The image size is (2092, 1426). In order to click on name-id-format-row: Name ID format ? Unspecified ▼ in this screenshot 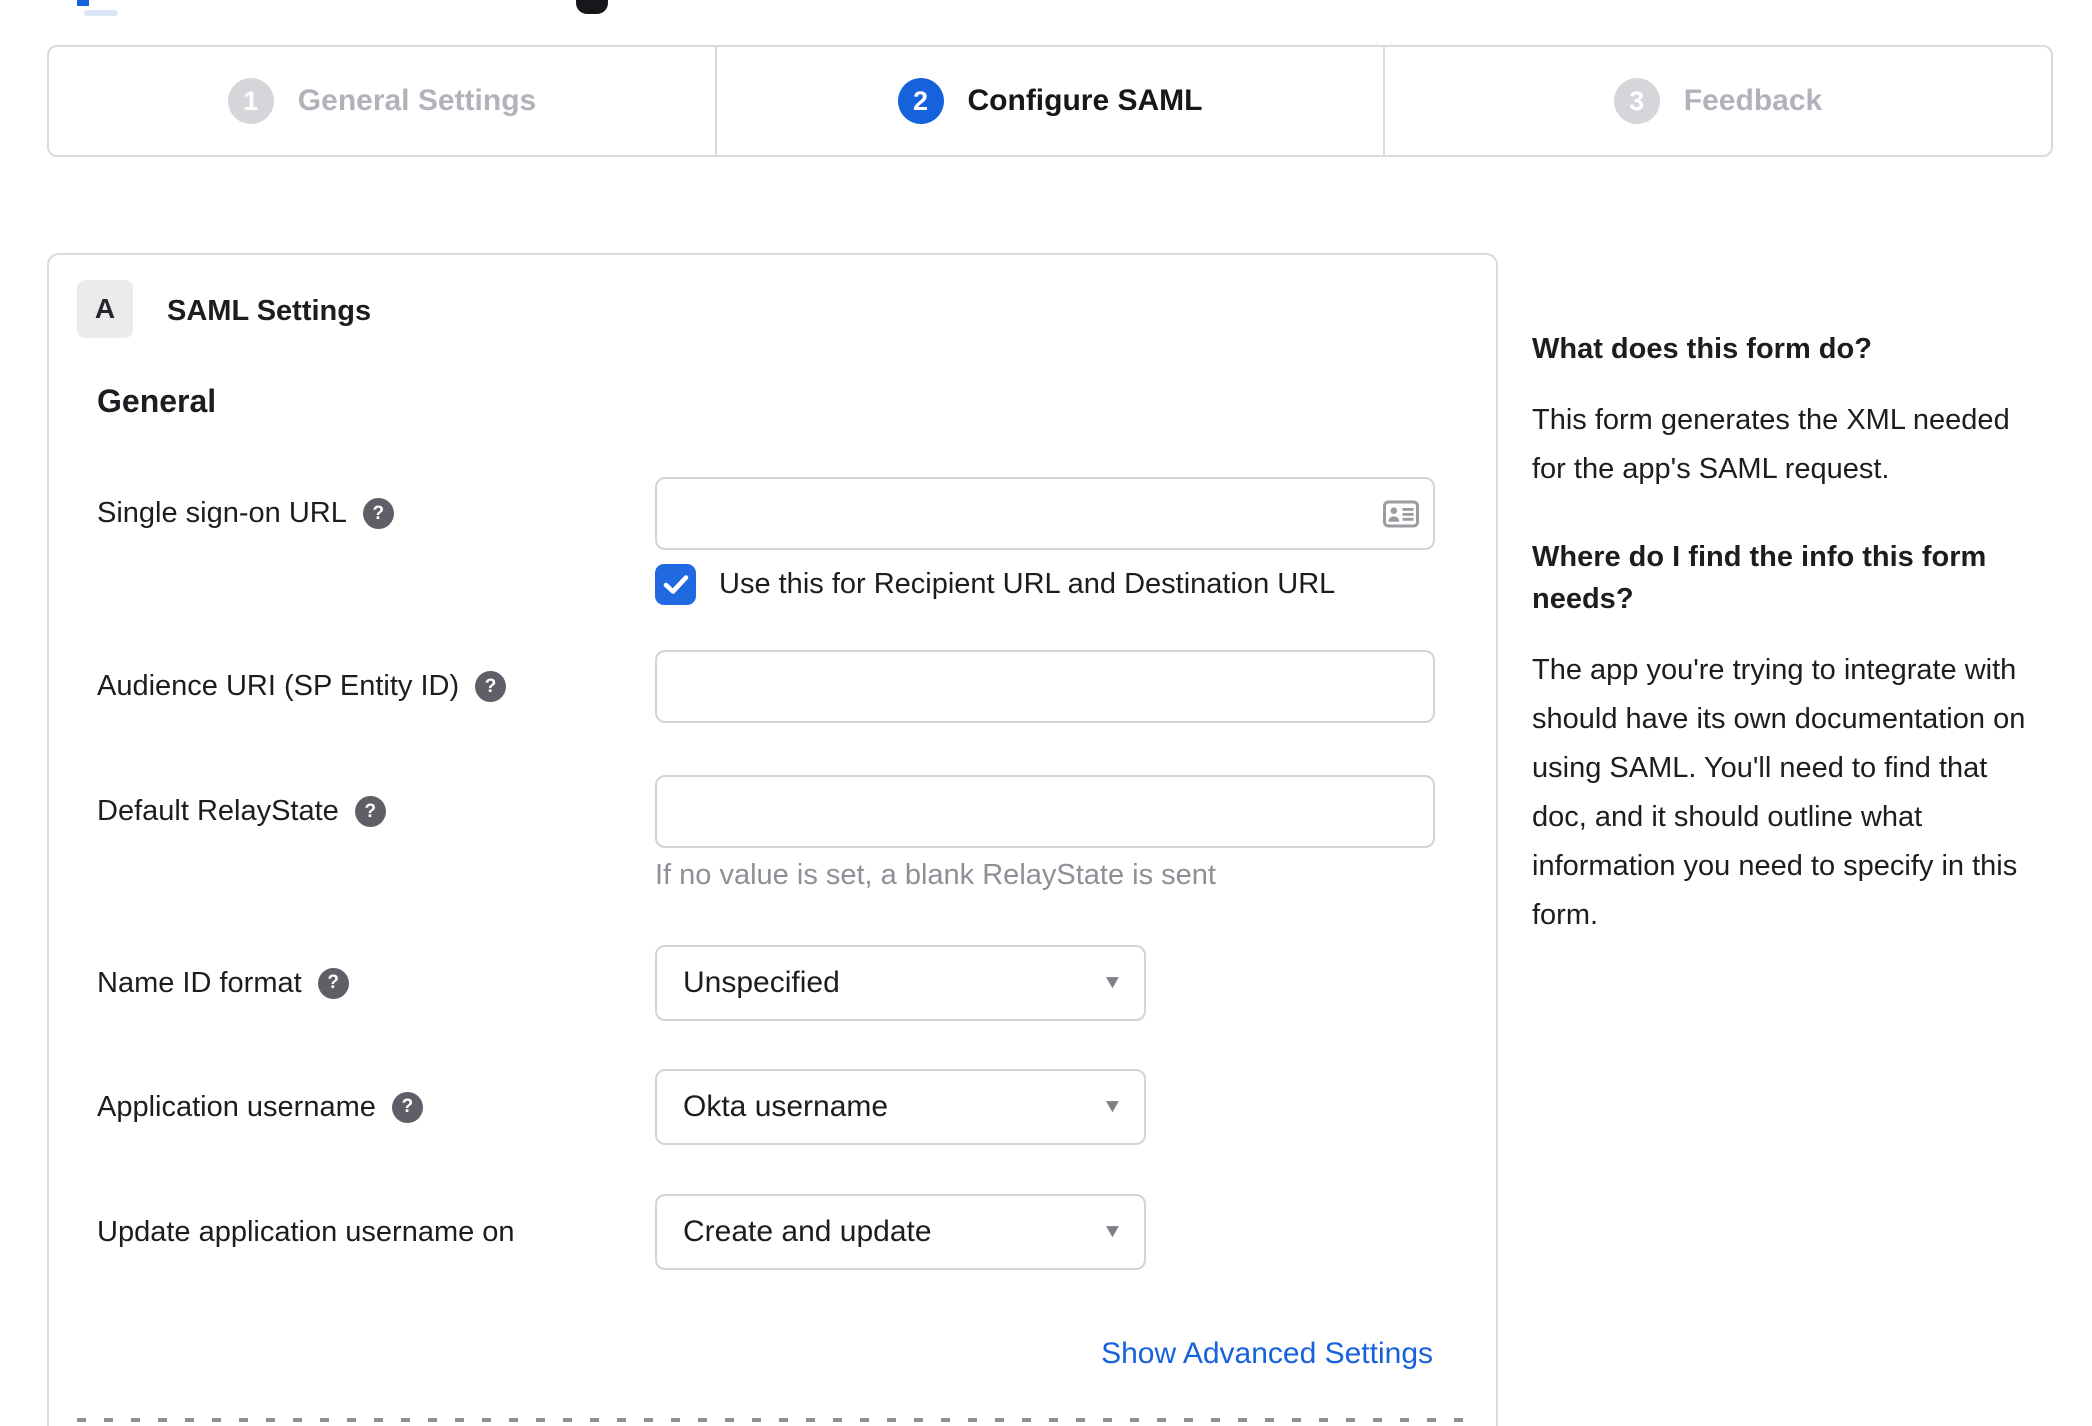, I will do `click(782, 983)`.